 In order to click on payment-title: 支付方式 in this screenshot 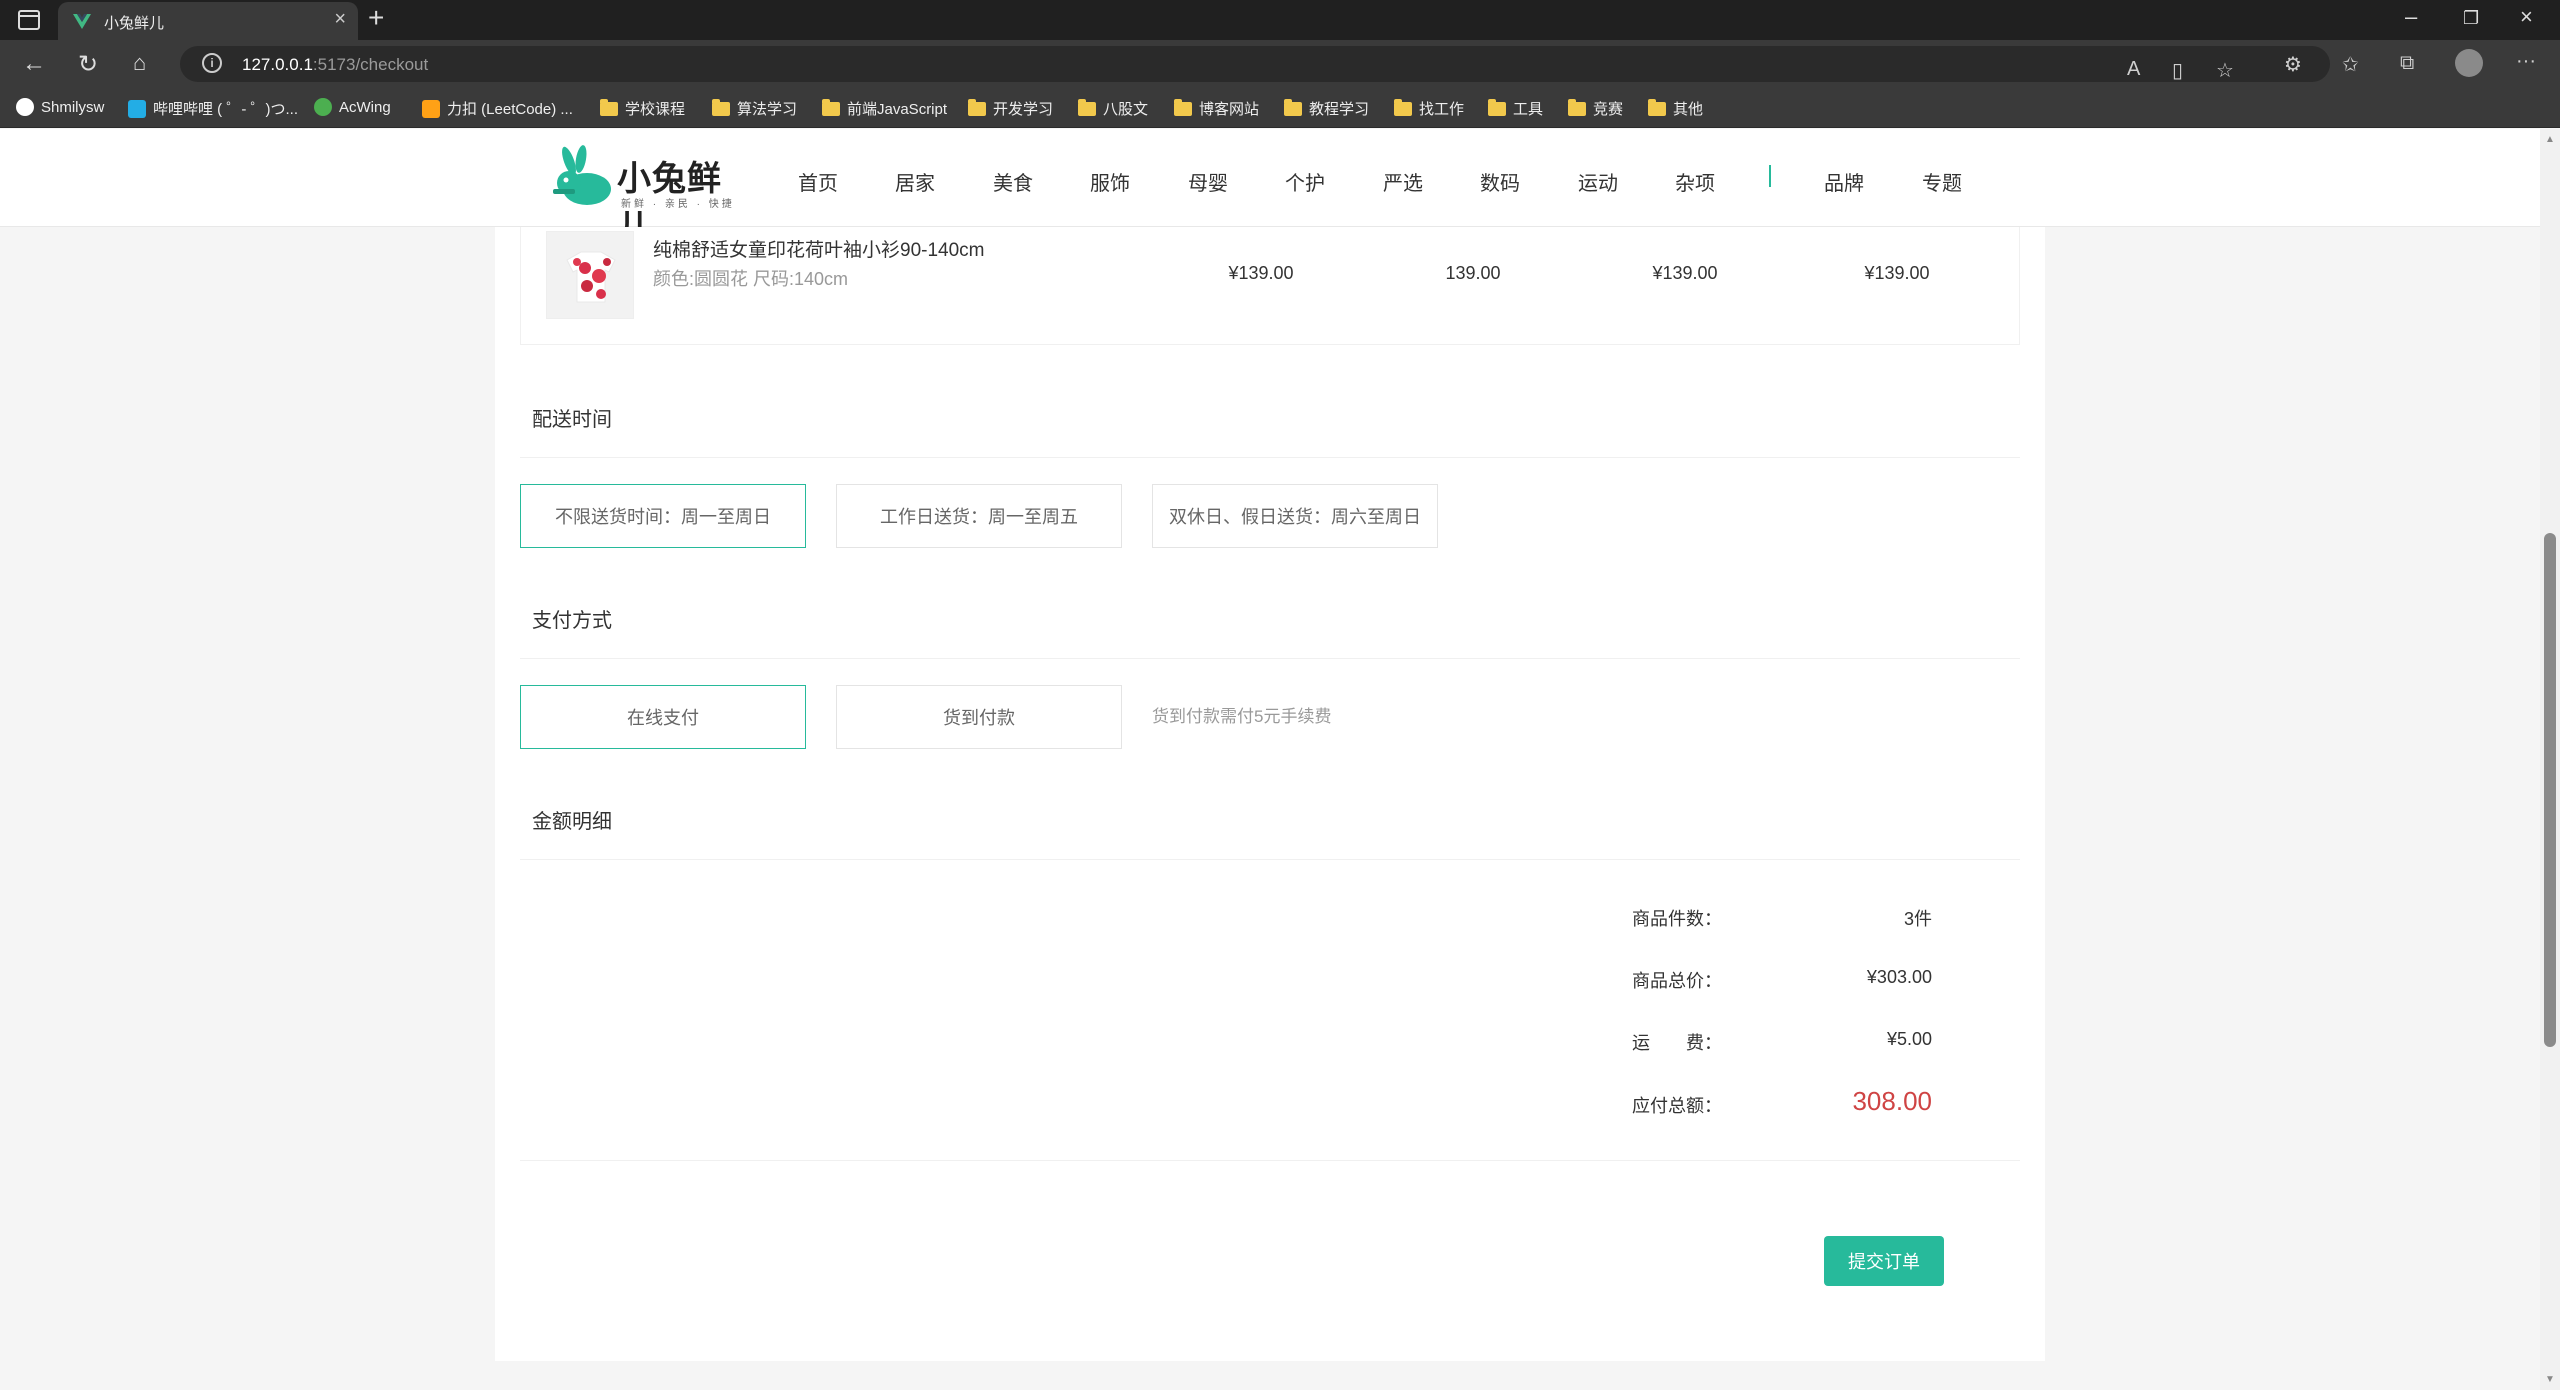, I will do `click(572, 621)`.